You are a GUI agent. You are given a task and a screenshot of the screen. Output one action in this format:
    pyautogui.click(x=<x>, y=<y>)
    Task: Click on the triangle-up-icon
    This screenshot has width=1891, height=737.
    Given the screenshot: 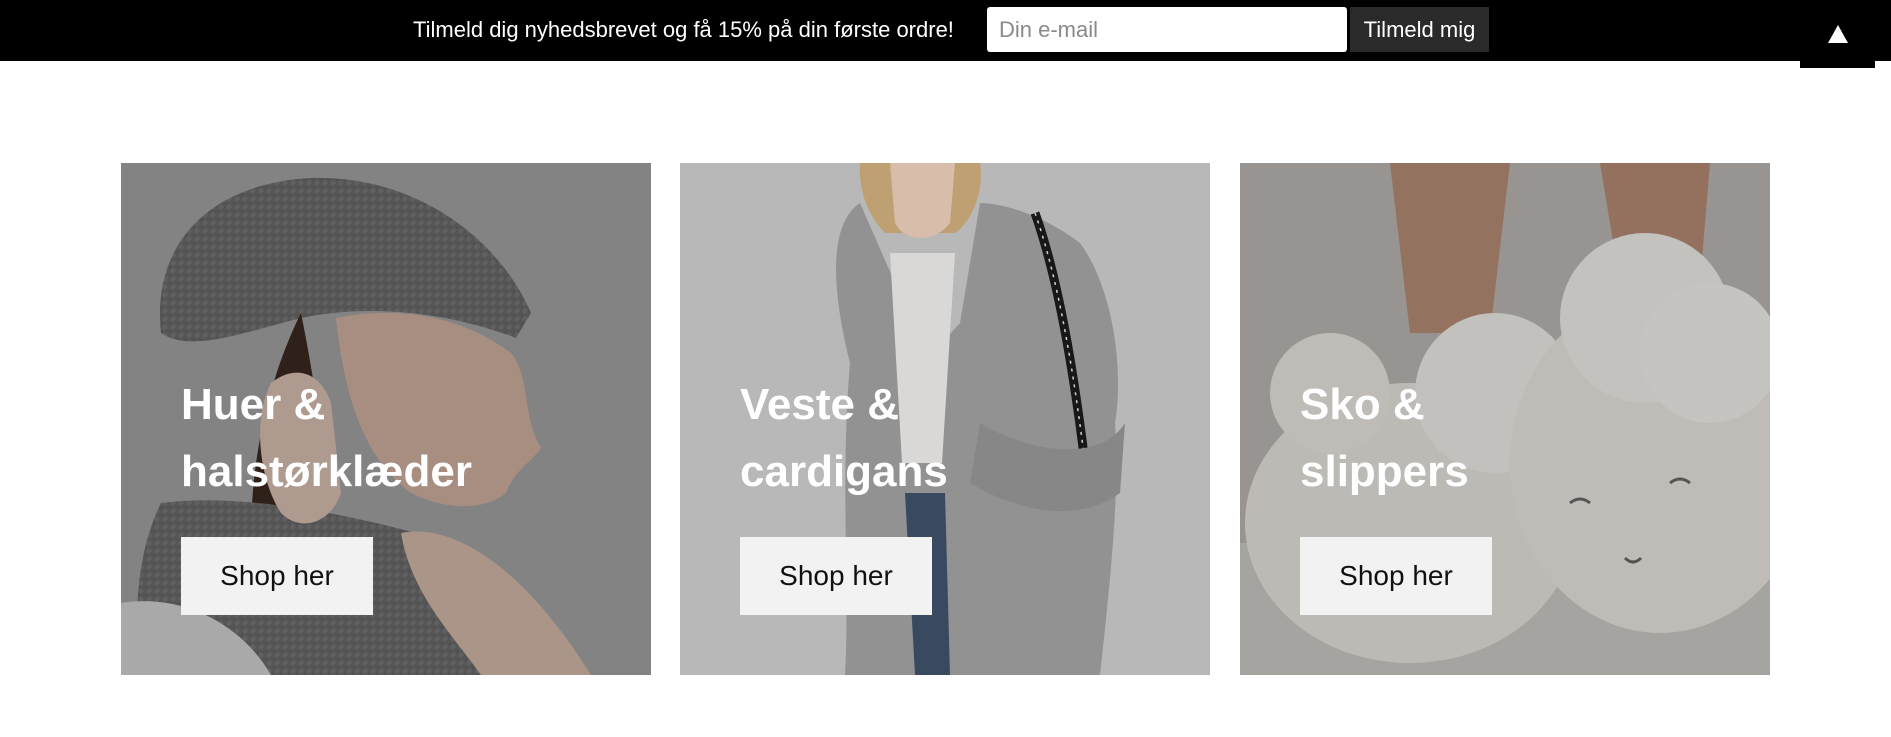 What is the action you would take?
    pyautogui.click(x=1837, y=34)
    